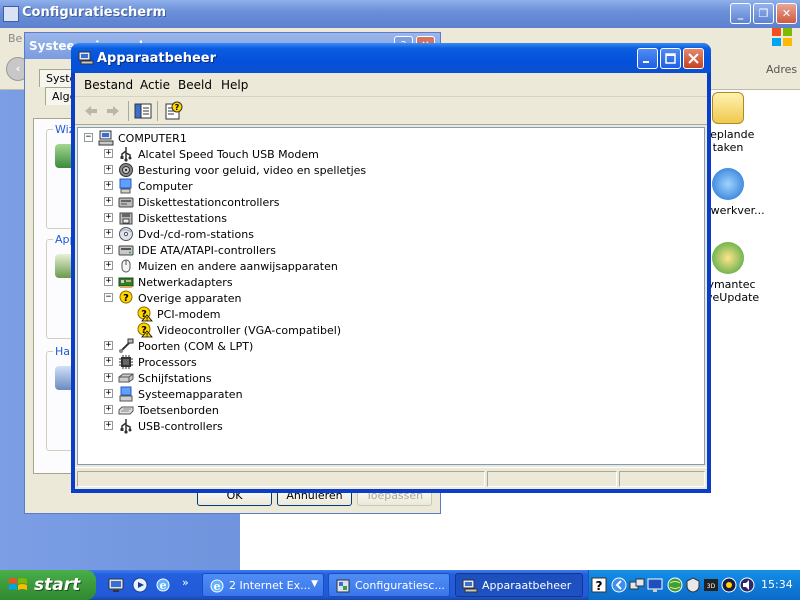  What do you see at coordinates (211, 154) in the screenshot?
I see `tree-node: + Alcatel Speed Touch USB Modem` at bounding box center [211, 154].